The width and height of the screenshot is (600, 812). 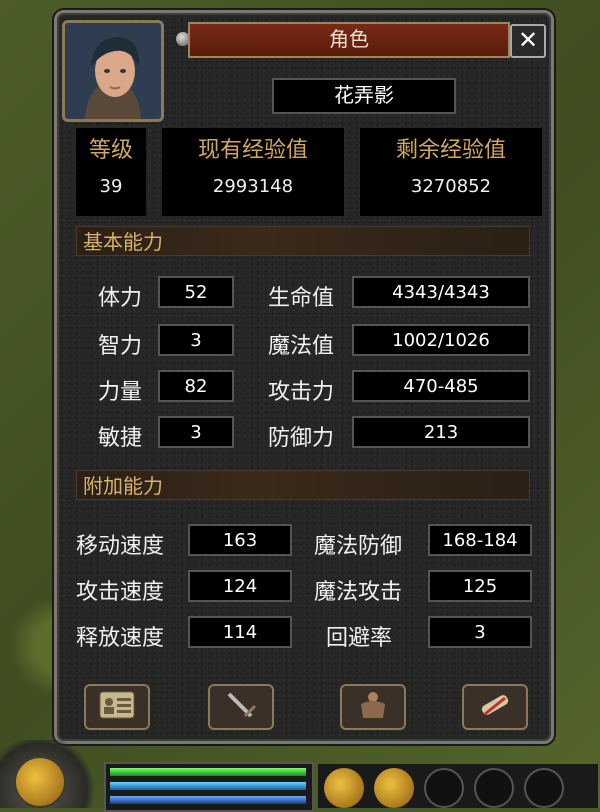 What do you see at coordinates (303, 241) in the screenshot?
I see `basic-section-header: 基本能力` at bounding box center [303, 241].